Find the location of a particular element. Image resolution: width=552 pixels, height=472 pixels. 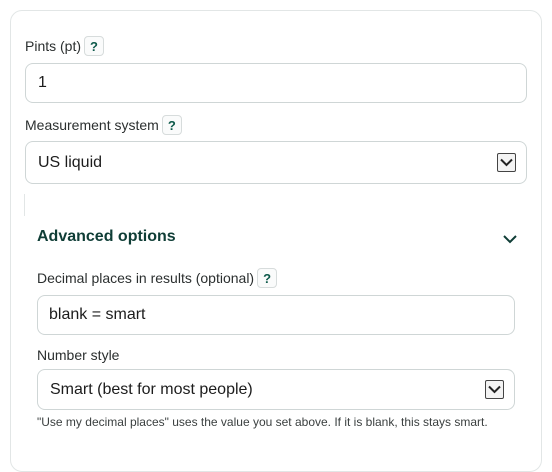

decimal-places-input: blank = smart is located at coordinates (276, 315).